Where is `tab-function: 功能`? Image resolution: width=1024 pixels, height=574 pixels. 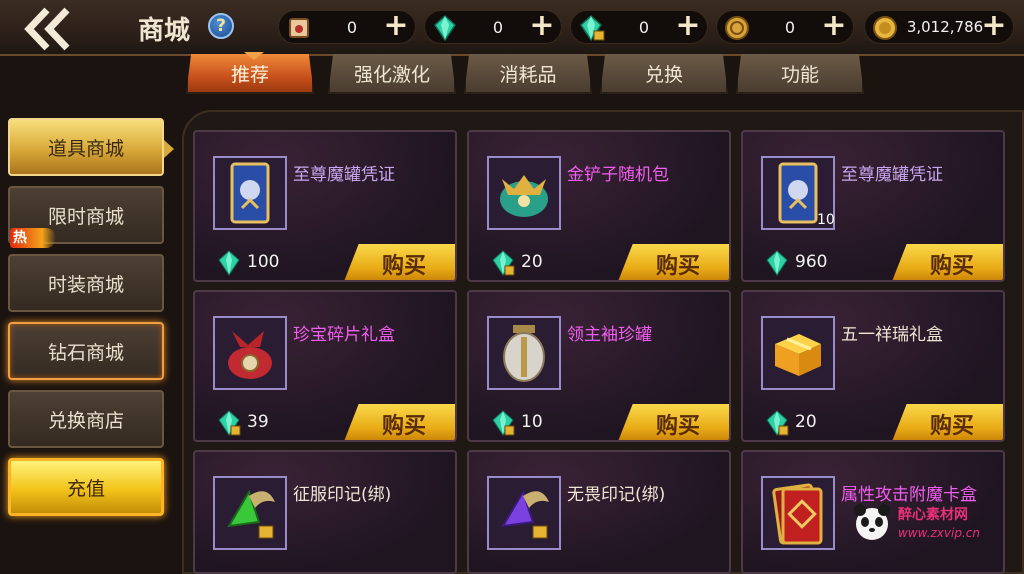 tab-function: 功能 is located at coordinates (800, 74).